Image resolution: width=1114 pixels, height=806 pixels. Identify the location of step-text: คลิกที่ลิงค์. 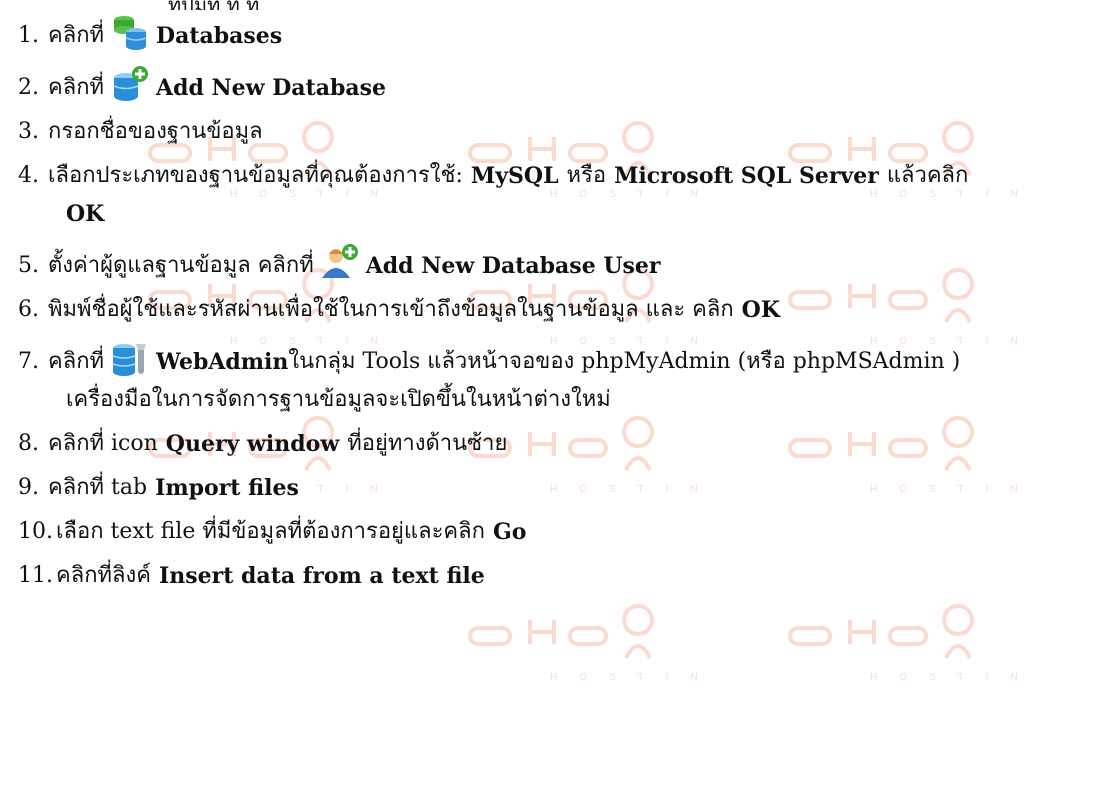
(103, 575).